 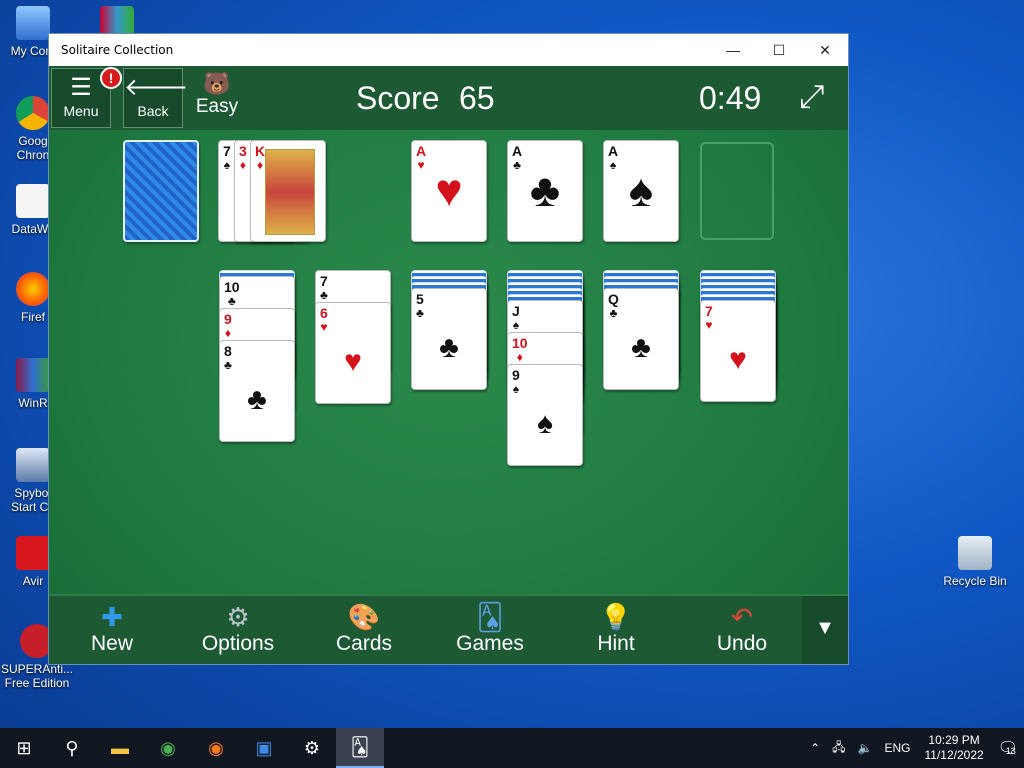 What do you see at coordinates (24, 748) in the screenshot?
I see `start-button: ⊞` at bounding box center [24, 748].